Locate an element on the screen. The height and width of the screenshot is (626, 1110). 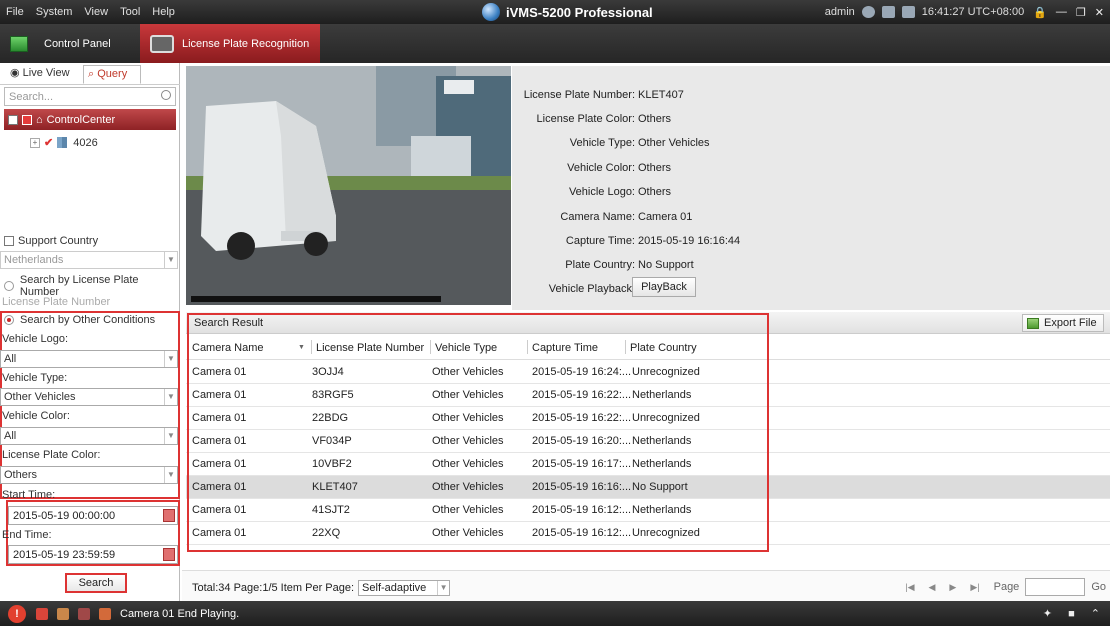
support-country-label: Support Country is located at coordinates (58, 241).